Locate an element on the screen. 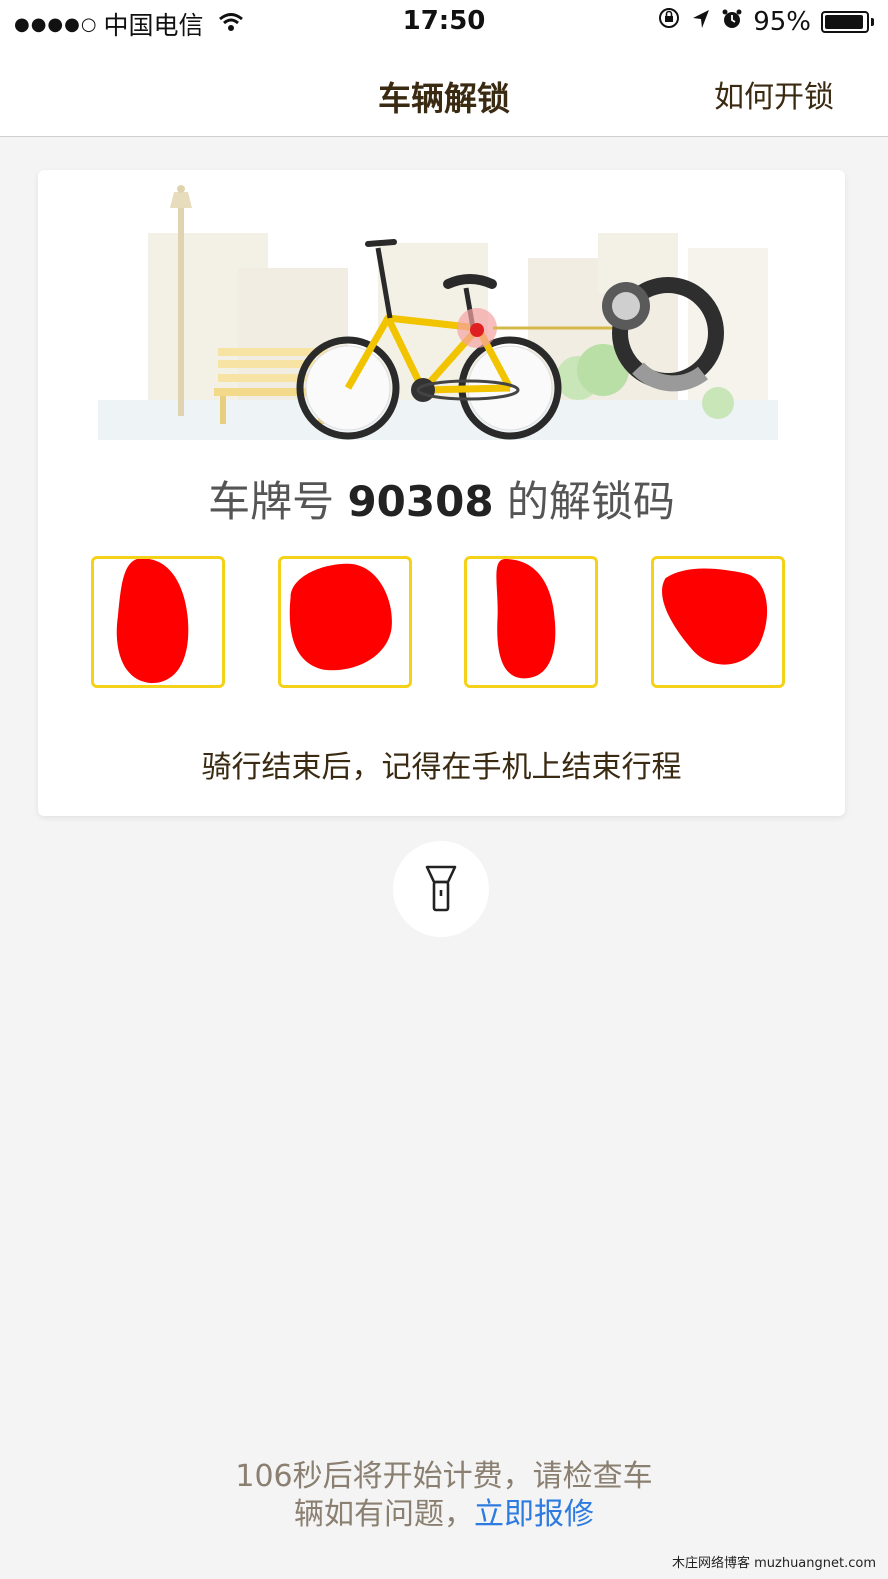 Image resolution: width=888 pixels, height=1579 pixels. battery-icon is located at coordinates (847, 21).